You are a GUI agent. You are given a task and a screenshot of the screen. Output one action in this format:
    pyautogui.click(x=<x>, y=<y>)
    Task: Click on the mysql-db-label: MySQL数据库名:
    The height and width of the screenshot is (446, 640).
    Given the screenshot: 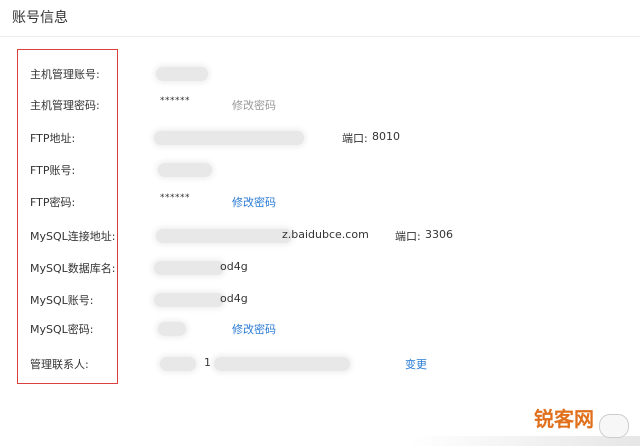 What is the action you would take?
    pyautogui.click(x=73, y=268)
    